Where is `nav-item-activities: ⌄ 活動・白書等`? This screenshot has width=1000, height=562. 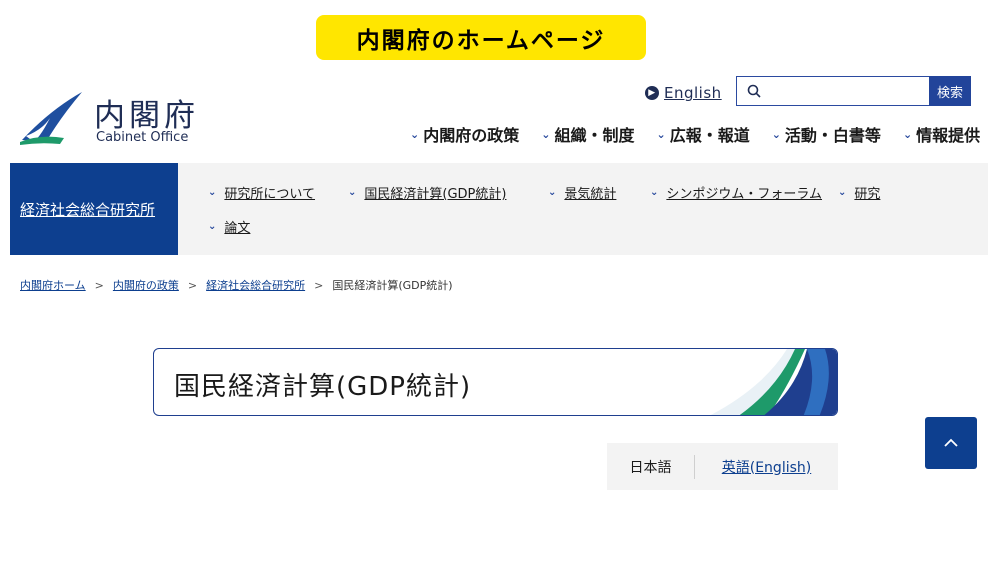
nav-item-activities: ⌄ 活動・白書等 is located at coordinates (826, 134).